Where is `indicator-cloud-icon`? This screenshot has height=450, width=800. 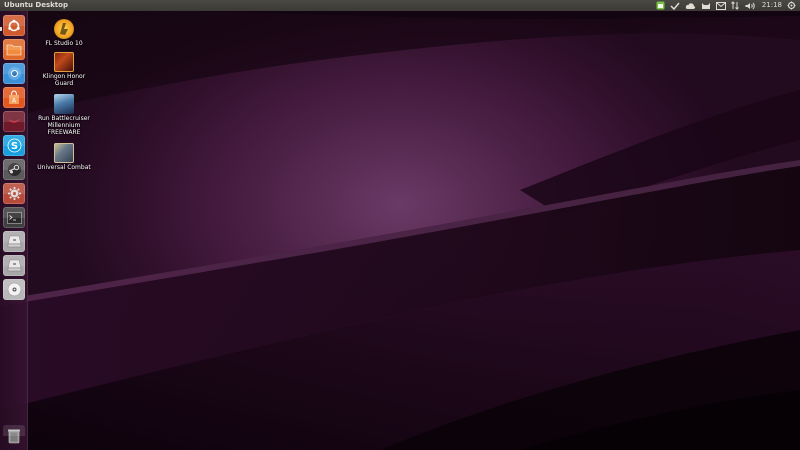 indicator-cloud-icon is located at coordinates (690, 5).